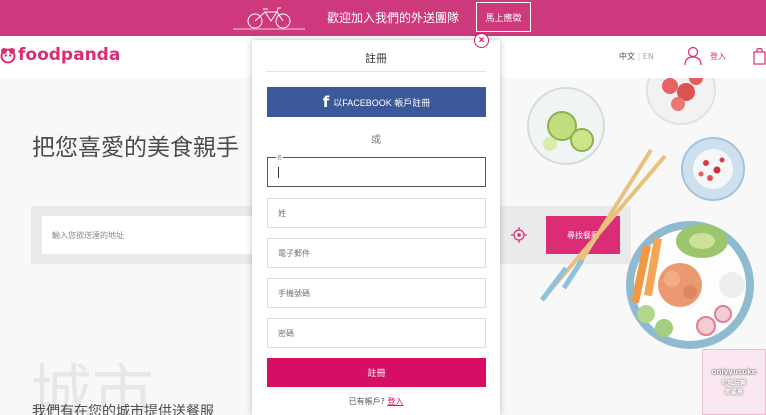 The image size is (766, 415). I want to click on last-name-field, so click(376, 213).